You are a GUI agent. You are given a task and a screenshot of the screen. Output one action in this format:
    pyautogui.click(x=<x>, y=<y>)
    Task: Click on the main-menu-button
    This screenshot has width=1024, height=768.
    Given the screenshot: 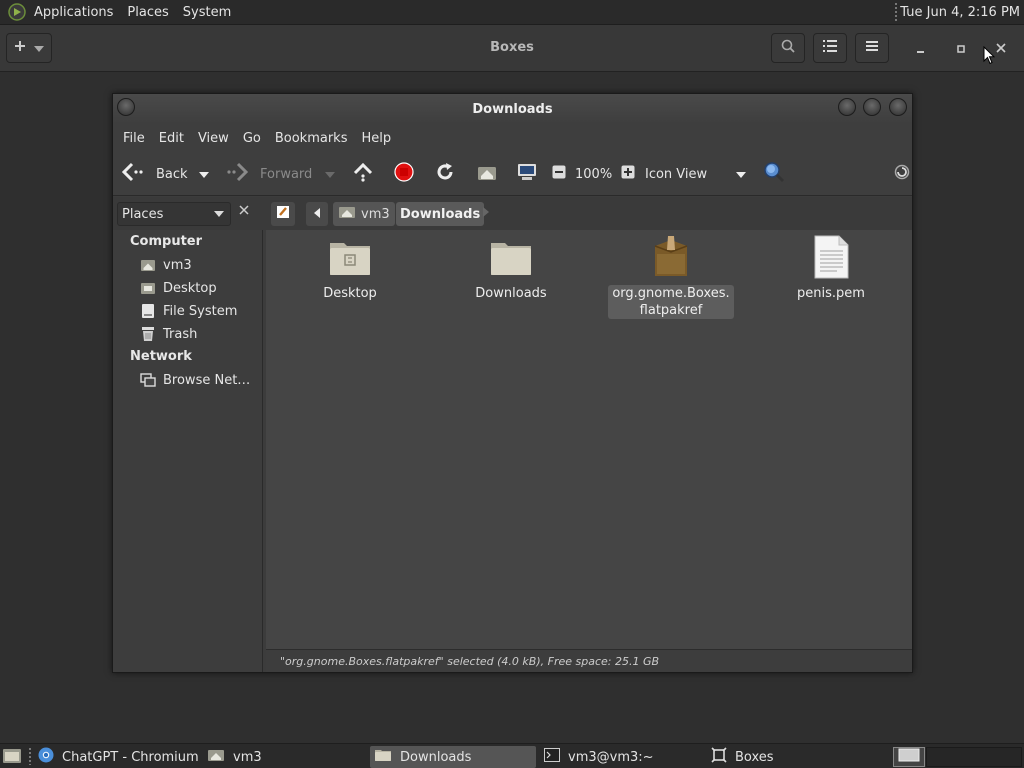 What is the action you would take?
    pyautogui.click(x=872, y=48)
    